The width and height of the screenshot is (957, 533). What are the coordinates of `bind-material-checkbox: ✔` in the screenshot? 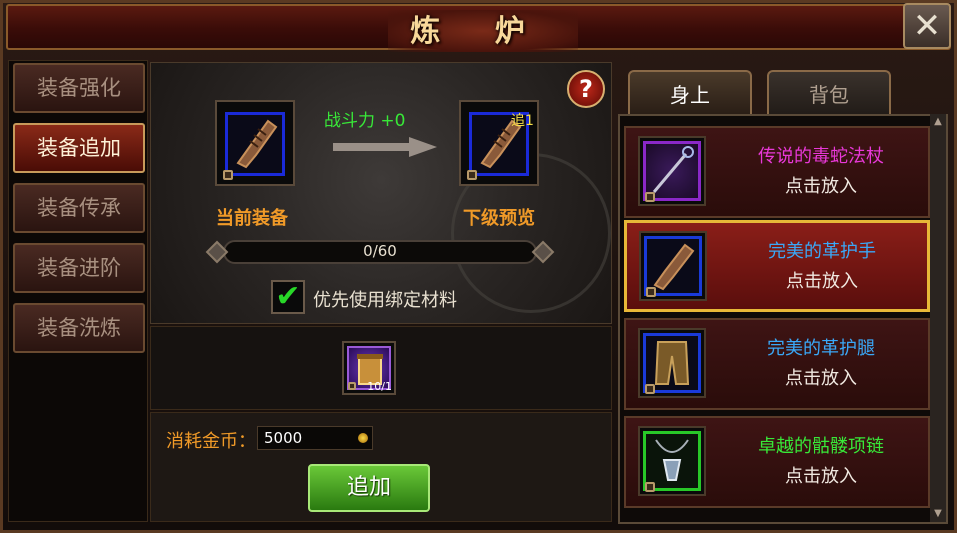 It's located at (288, 297).